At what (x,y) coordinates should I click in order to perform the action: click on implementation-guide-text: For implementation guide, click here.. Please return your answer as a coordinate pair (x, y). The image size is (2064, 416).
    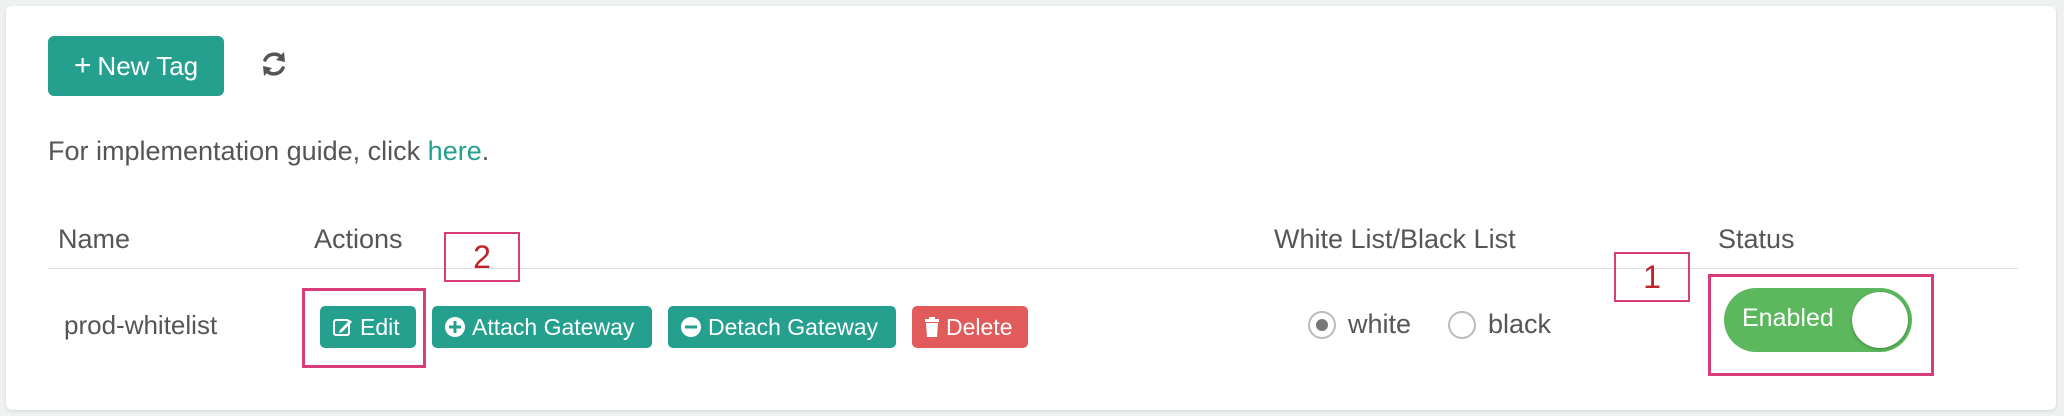
    Looking at the image, I should click on (268, 151).